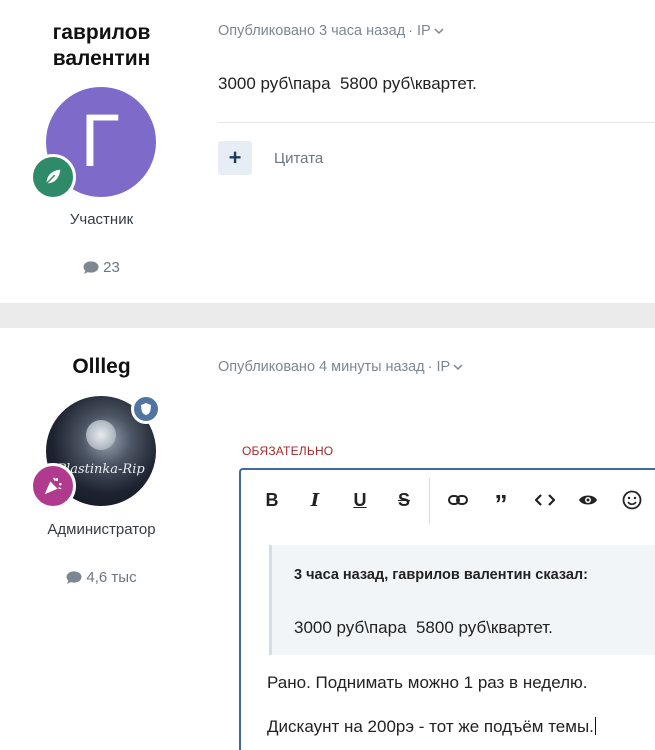 The image size is (655, 750). I want to click on post-count: 4,6 тыс, so click(101, 577).